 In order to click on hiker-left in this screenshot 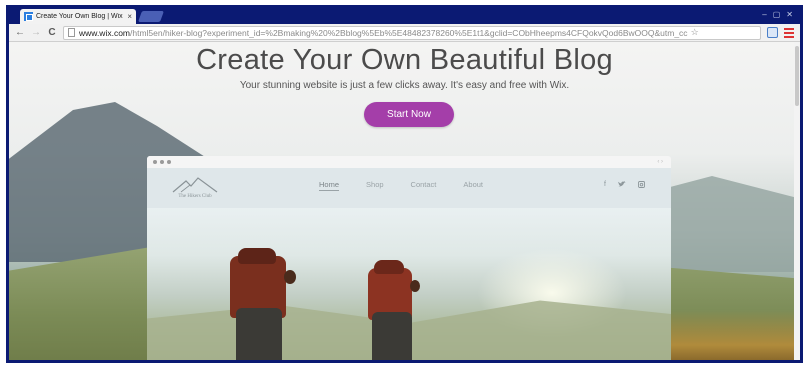, I will do `click(262, 304)`.